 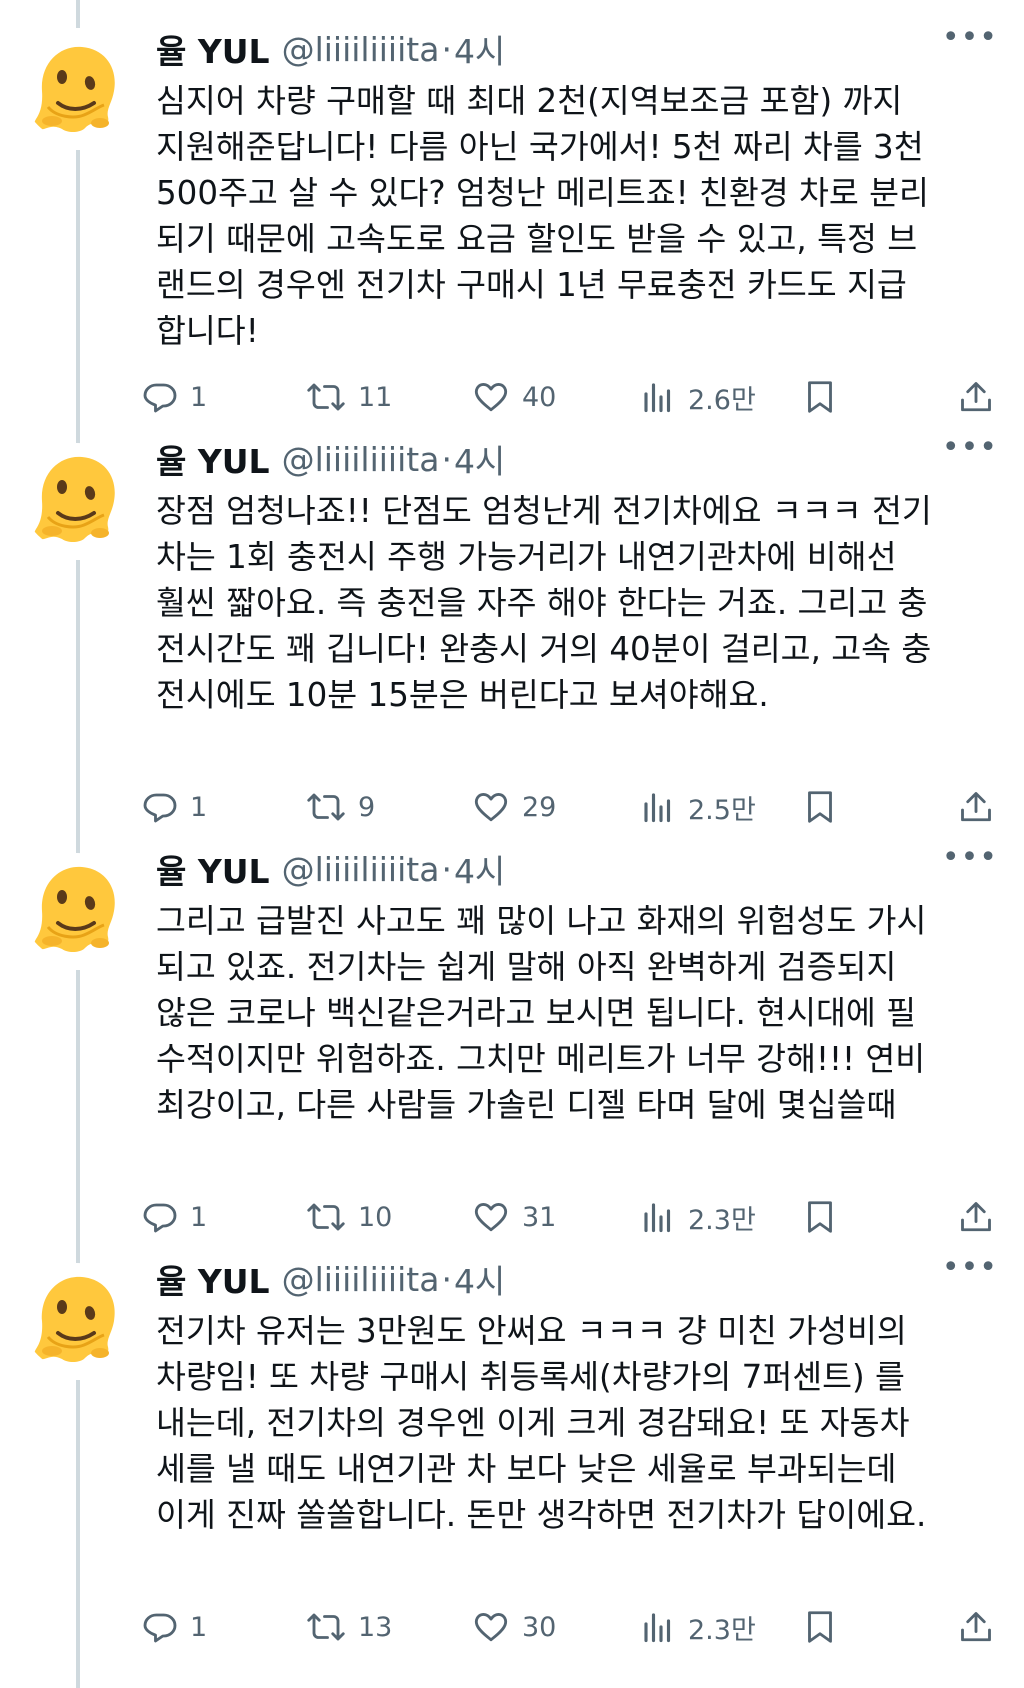 I want to click on retweet-button: 13, so click(x=349, y=1627).